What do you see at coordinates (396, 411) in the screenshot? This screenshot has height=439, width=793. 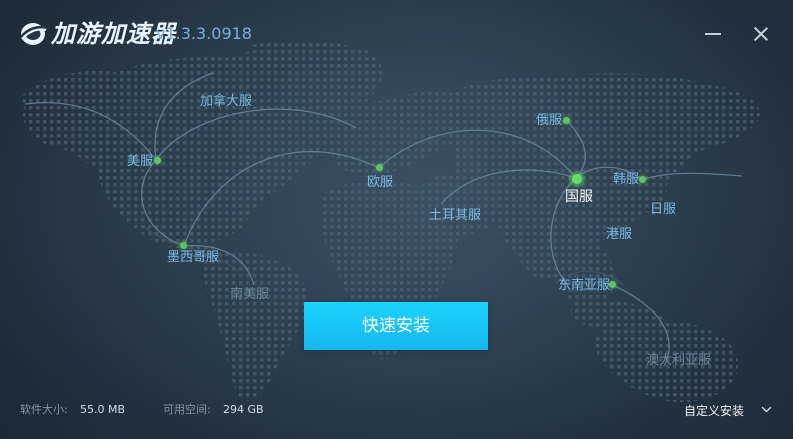 I see `footer: 软件大小: 55.0 MB 可用空间: 294 GB 自定义安装` at bounding box center [396, 411].